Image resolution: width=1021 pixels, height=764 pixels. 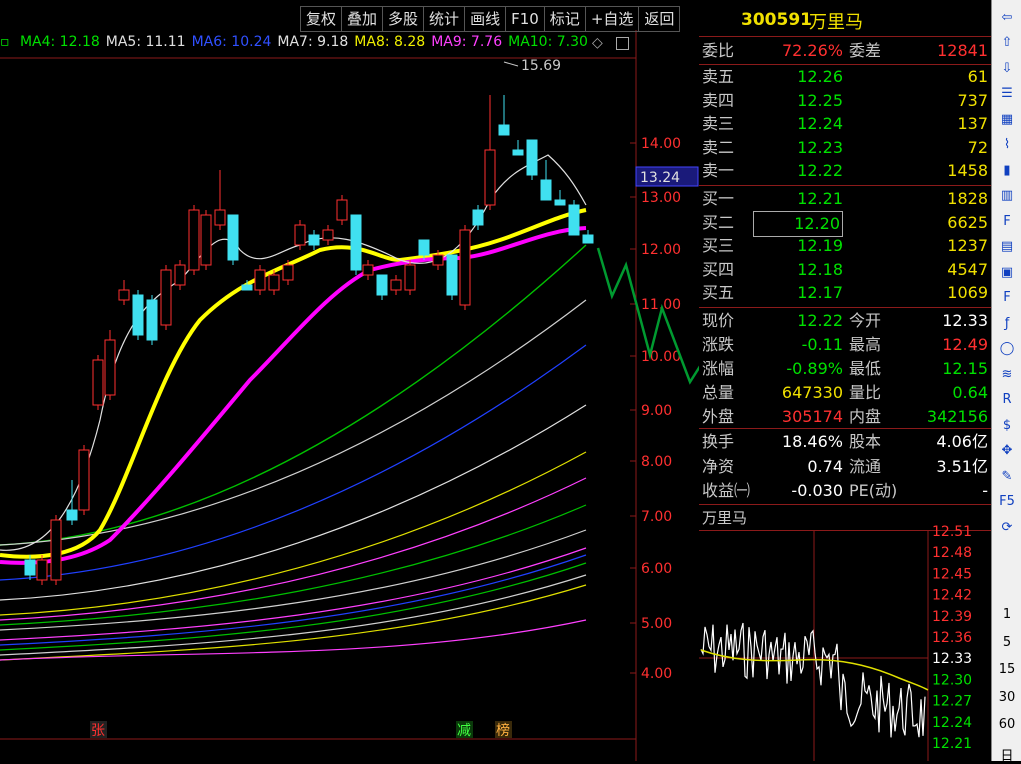 What do you see at coordinates (1007, 374) in the screenshot?
I see `chart-icon: ≋` at bounding box center [1007, 374].